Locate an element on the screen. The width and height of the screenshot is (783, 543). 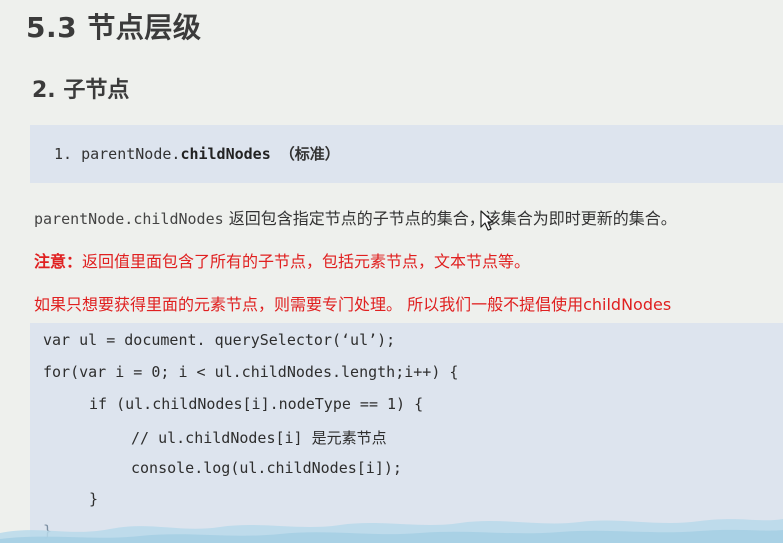
api-standard-note: （标准） is located at coordinates (309, 154).